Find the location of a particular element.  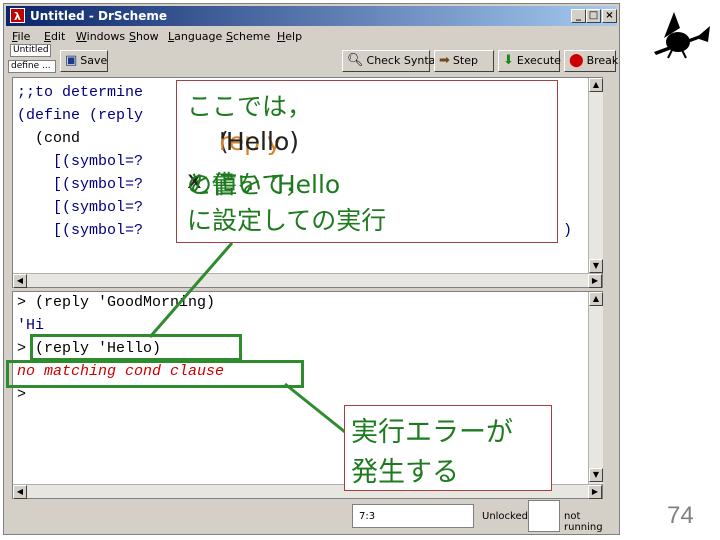

callout-error-note: 実行エラーが 発生する is located at coordinates (448, 448).